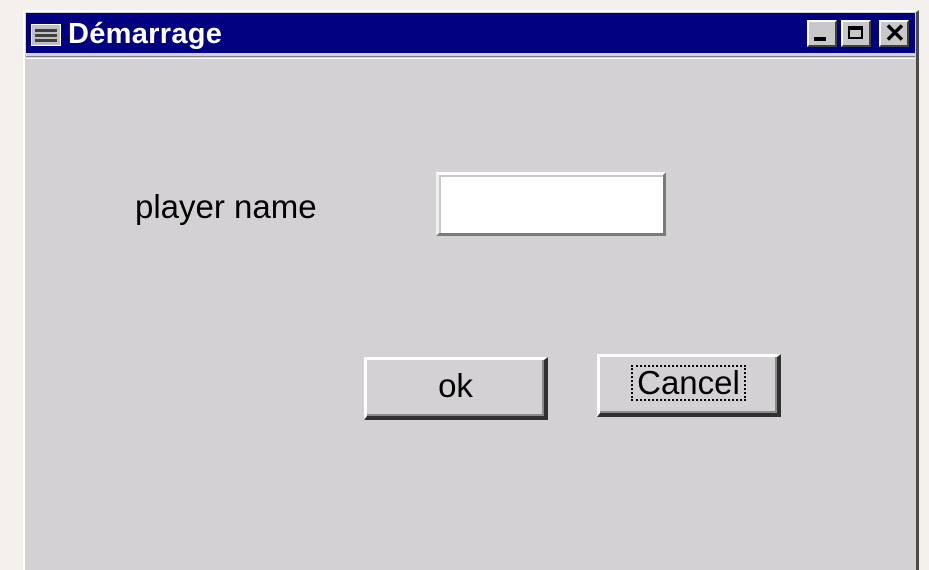  I want to click on maximize-button, so click(856, 33).